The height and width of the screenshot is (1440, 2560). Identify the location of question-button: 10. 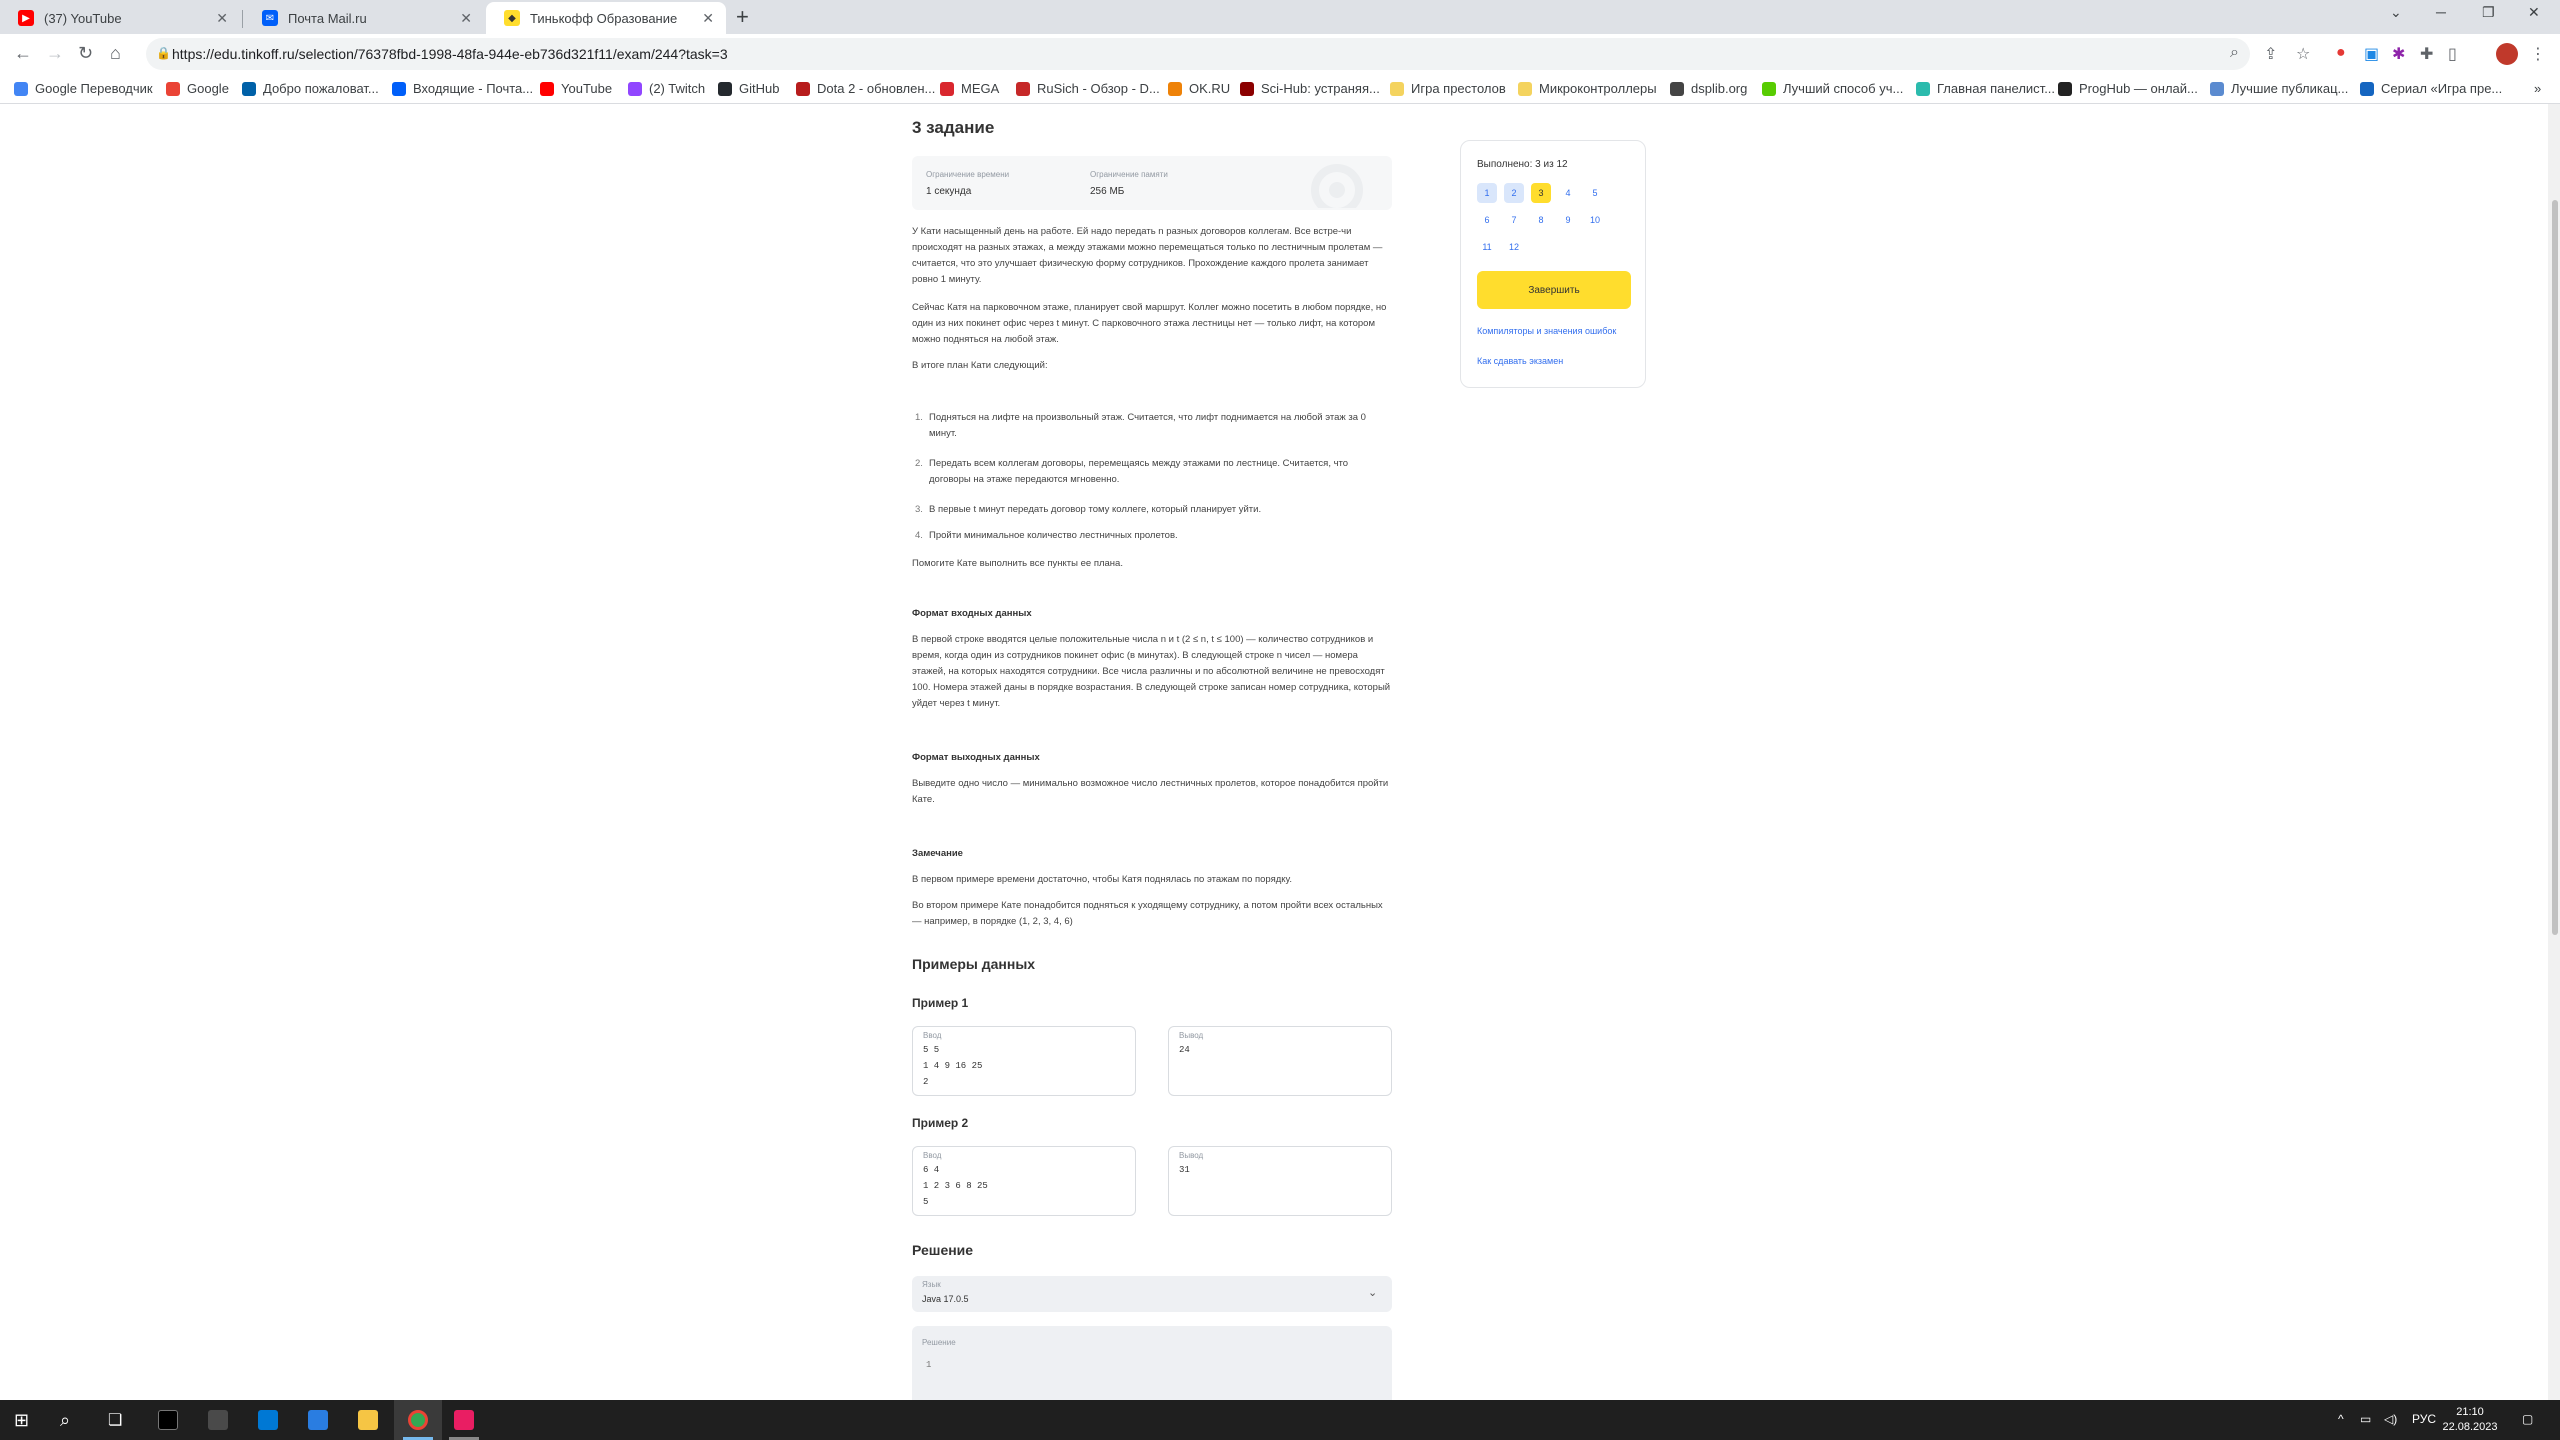
(1595, 220).